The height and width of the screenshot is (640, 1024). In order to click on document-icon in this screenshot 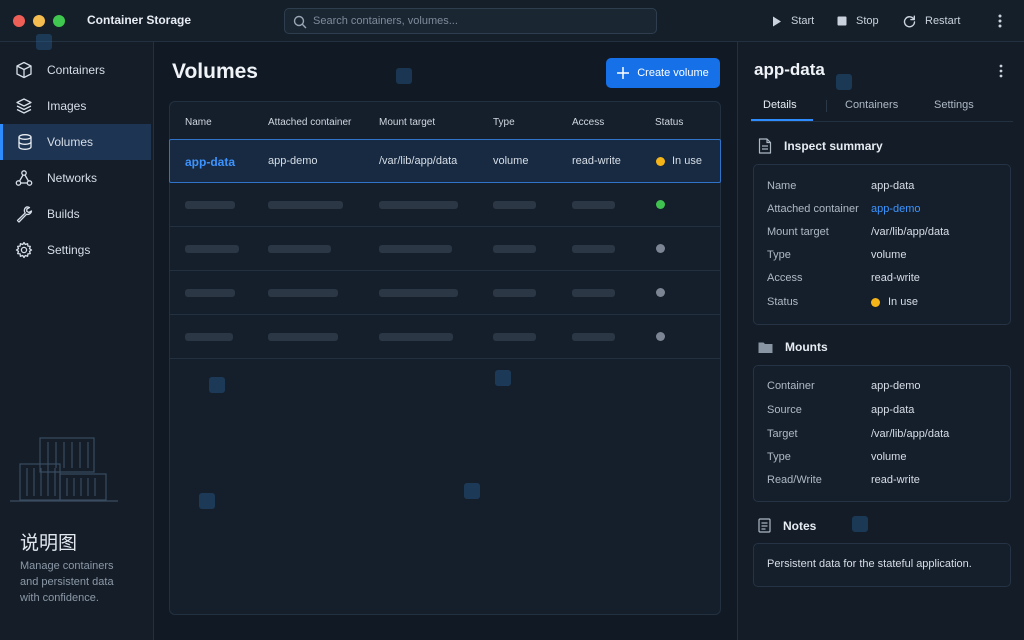, I will do `click(765, 146)`.